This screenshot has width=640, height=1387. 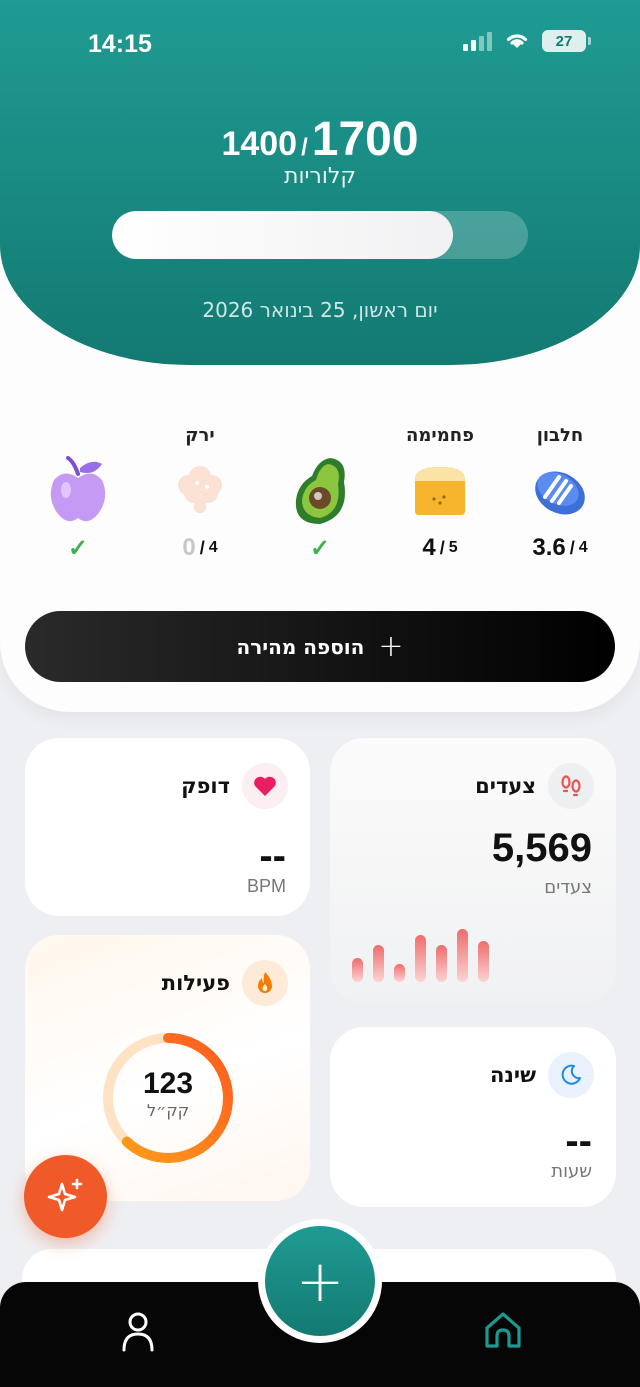 I want to click on food-count: 4/5, so click(x=440, y=547).